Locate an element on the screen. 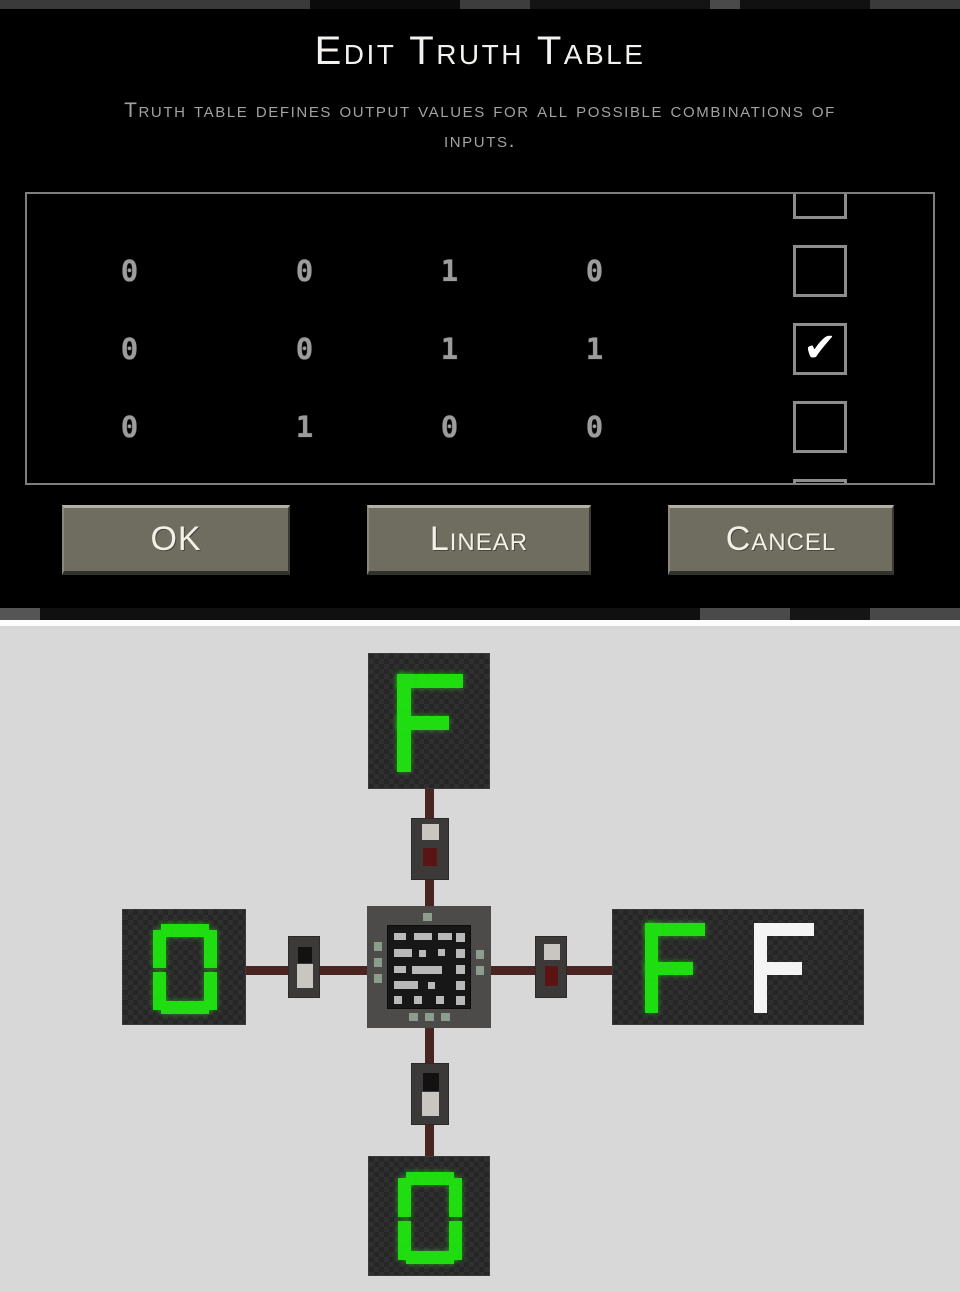 The width and height of the screenshot is (960, 1292). window-splitter is located at coordinates (480, 614).